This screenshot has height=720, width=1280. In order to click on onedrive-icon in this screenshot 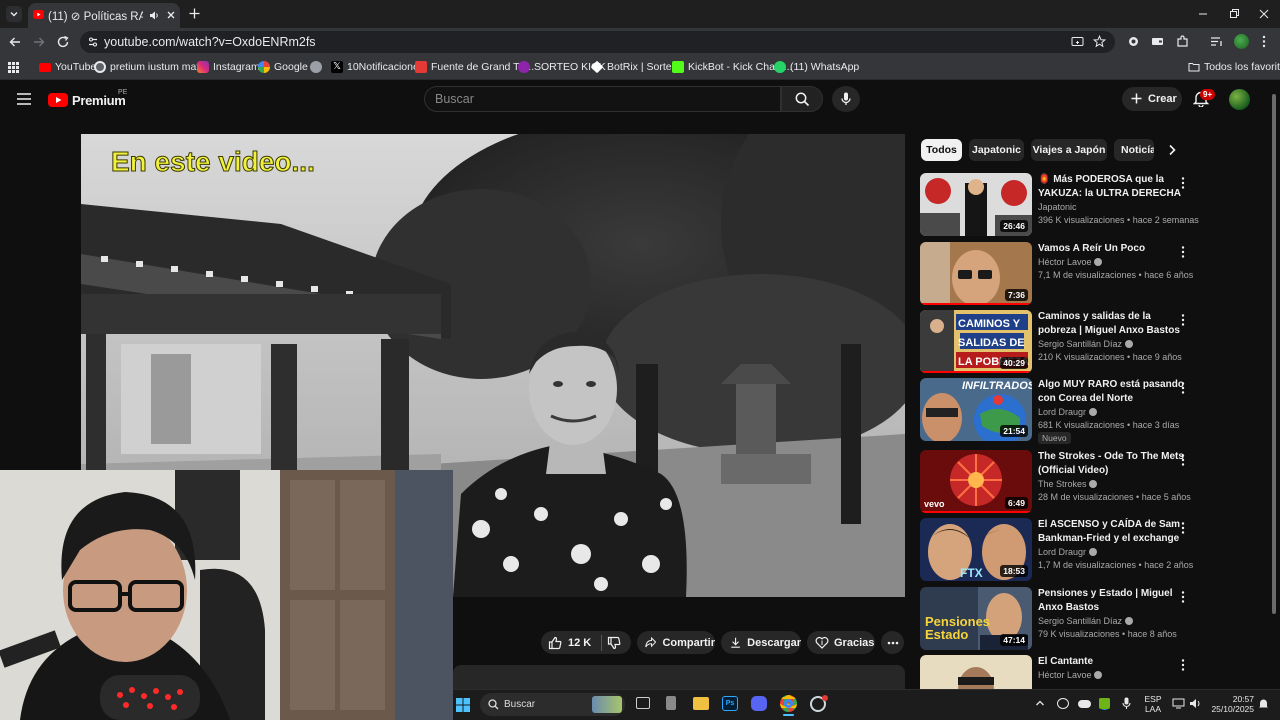, I will do `click(1084, 704)`.